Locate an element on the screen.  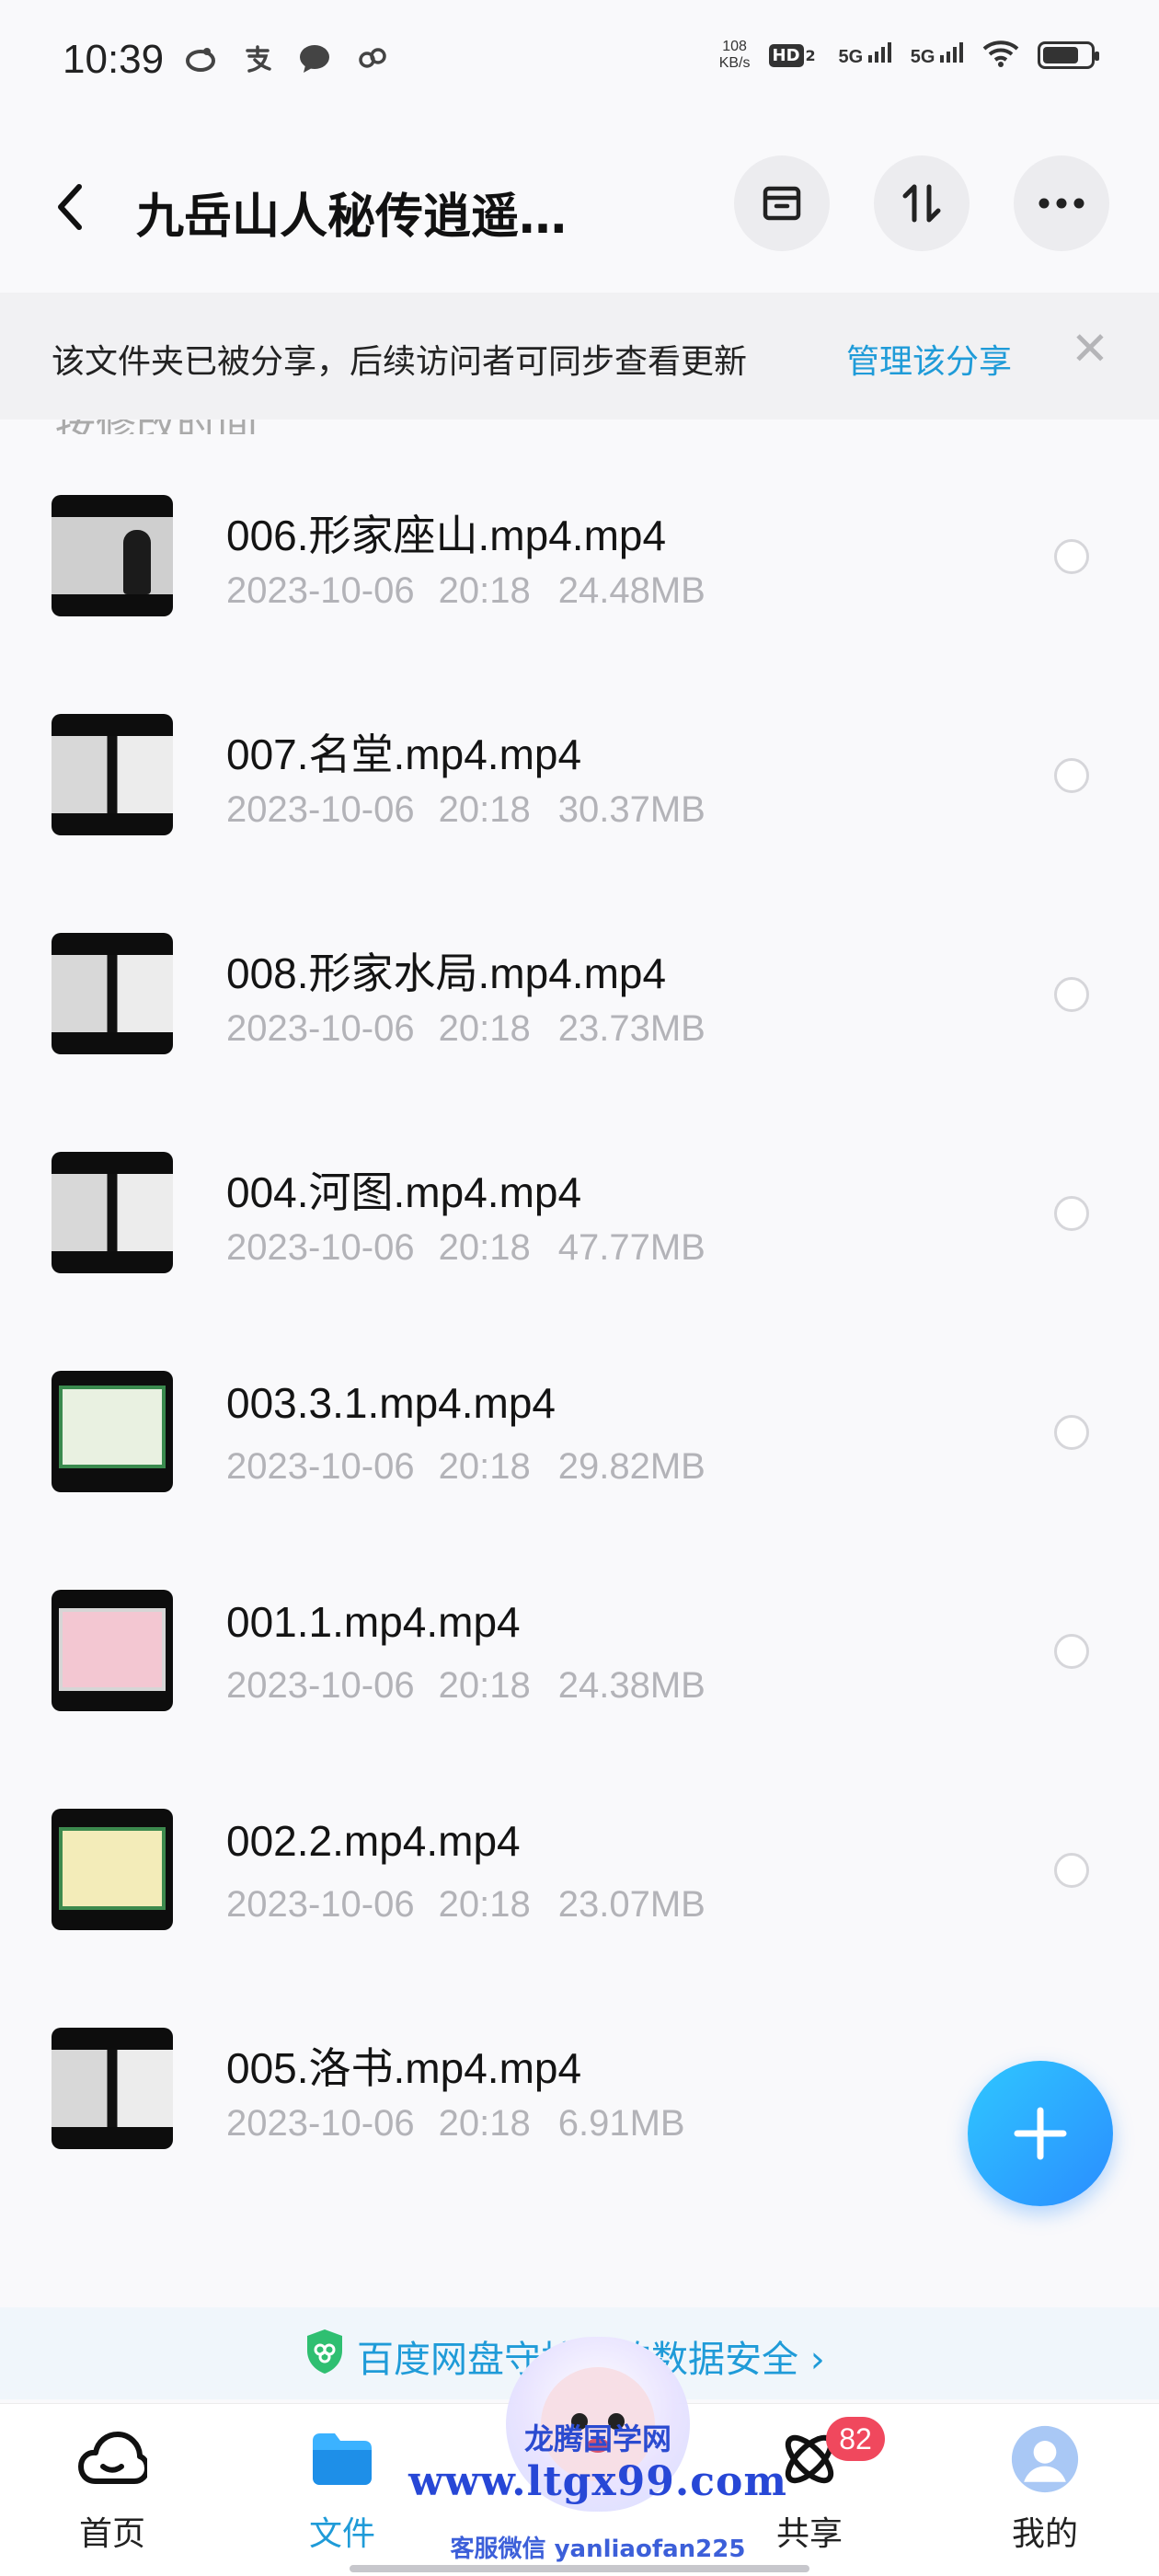
signal-label-2: 5G is located at coordinates (922, 57).